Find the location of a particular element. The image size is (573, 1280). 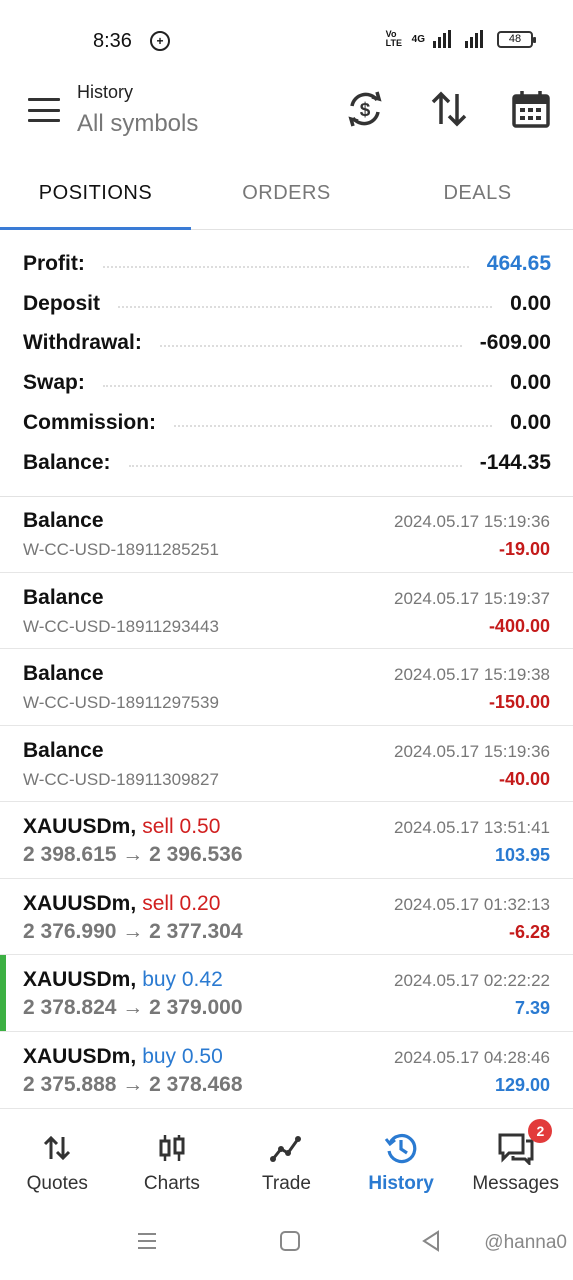

position-profit: 103.95 is located at coordinates (522, 855).